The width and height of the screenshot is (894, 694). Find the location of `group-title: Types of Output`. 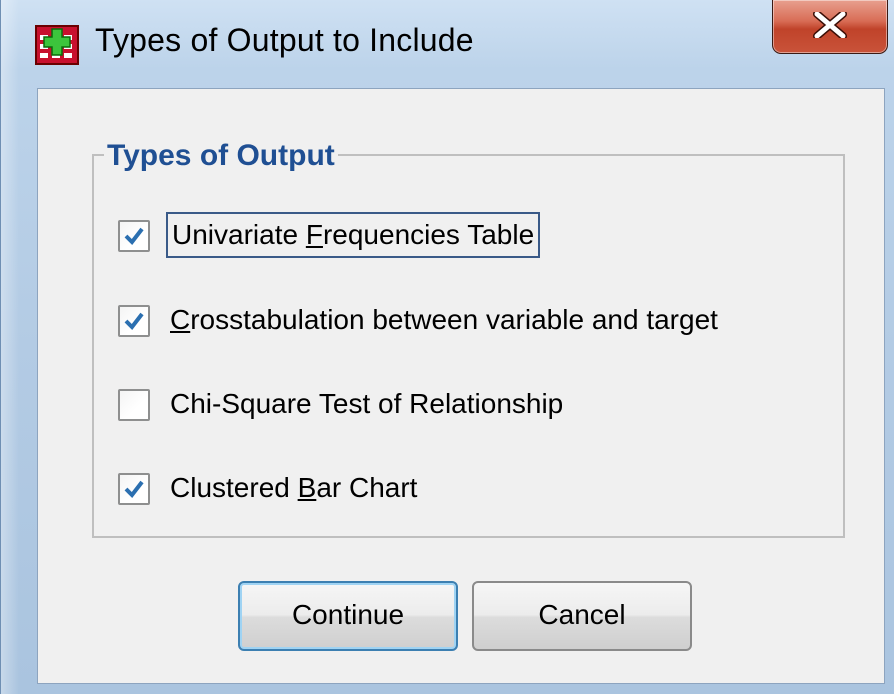

group-title: Types of Output is located at coordinates (221, 156).